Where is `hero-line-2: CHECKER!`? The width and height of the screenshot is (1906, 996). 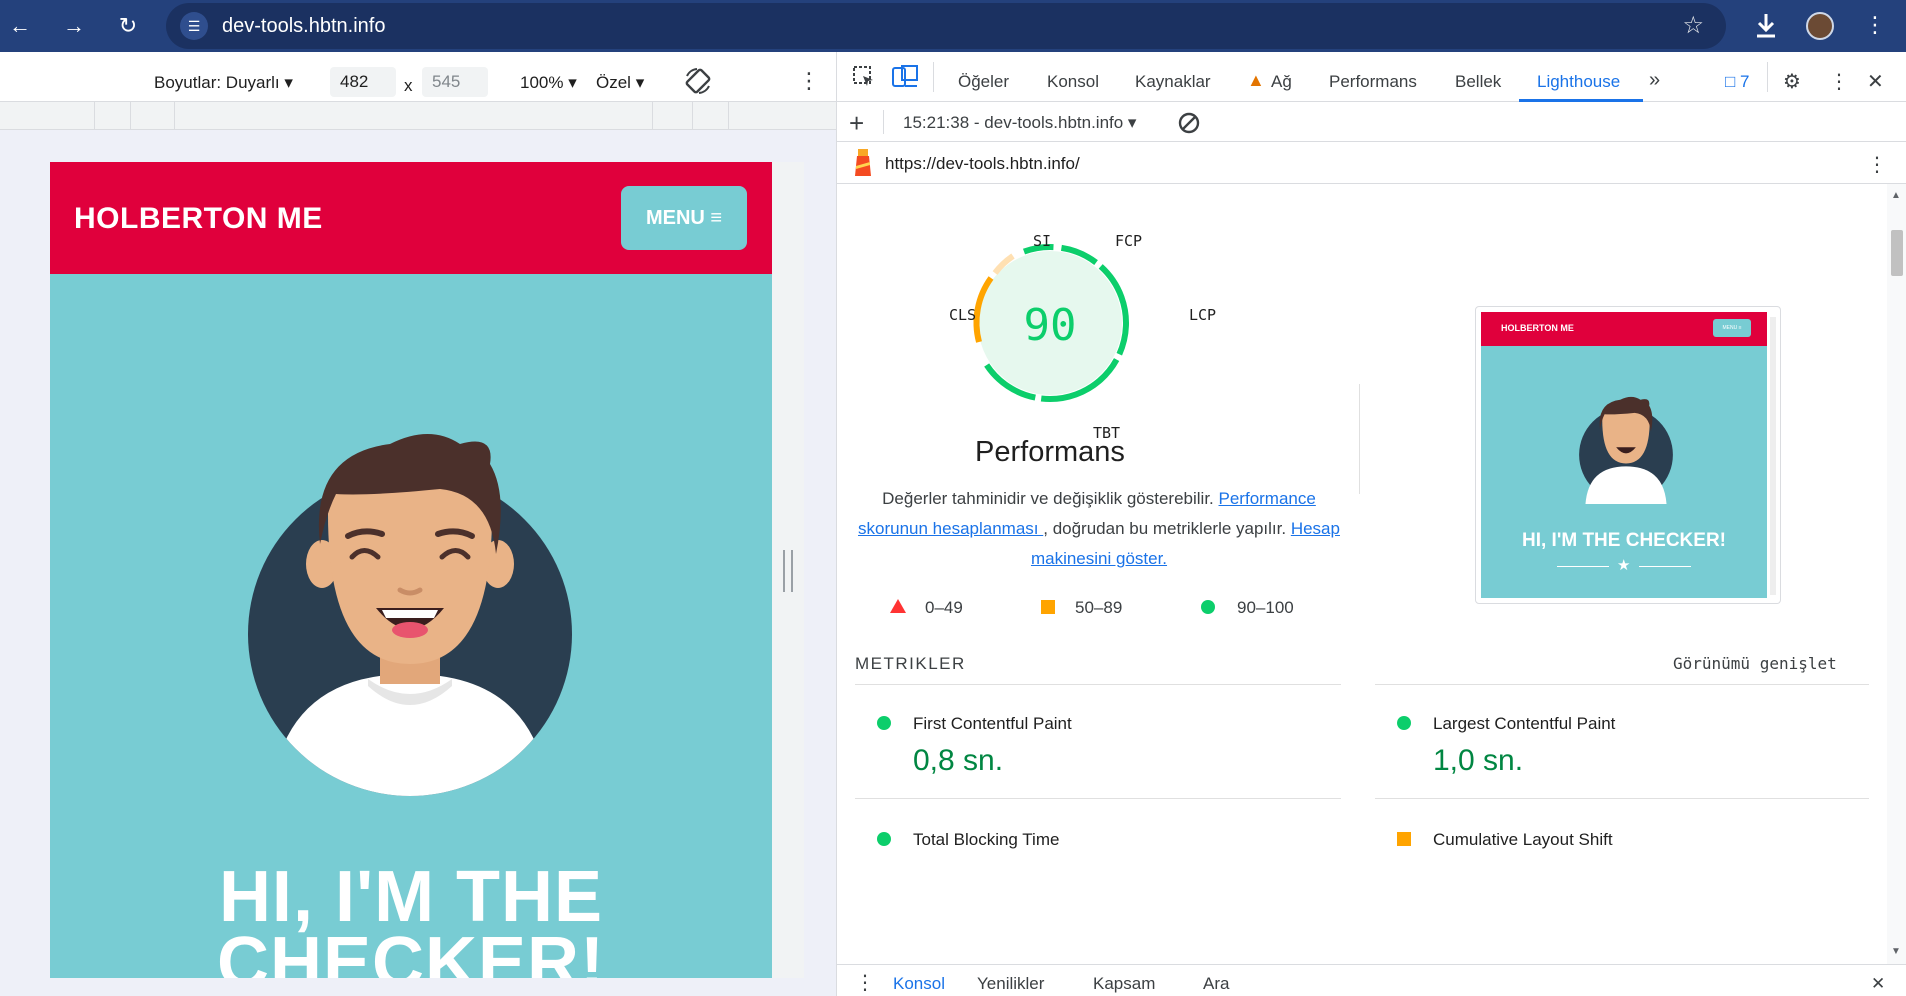
hero-line-2: CHECKER! is located at coordinates (410, 950).